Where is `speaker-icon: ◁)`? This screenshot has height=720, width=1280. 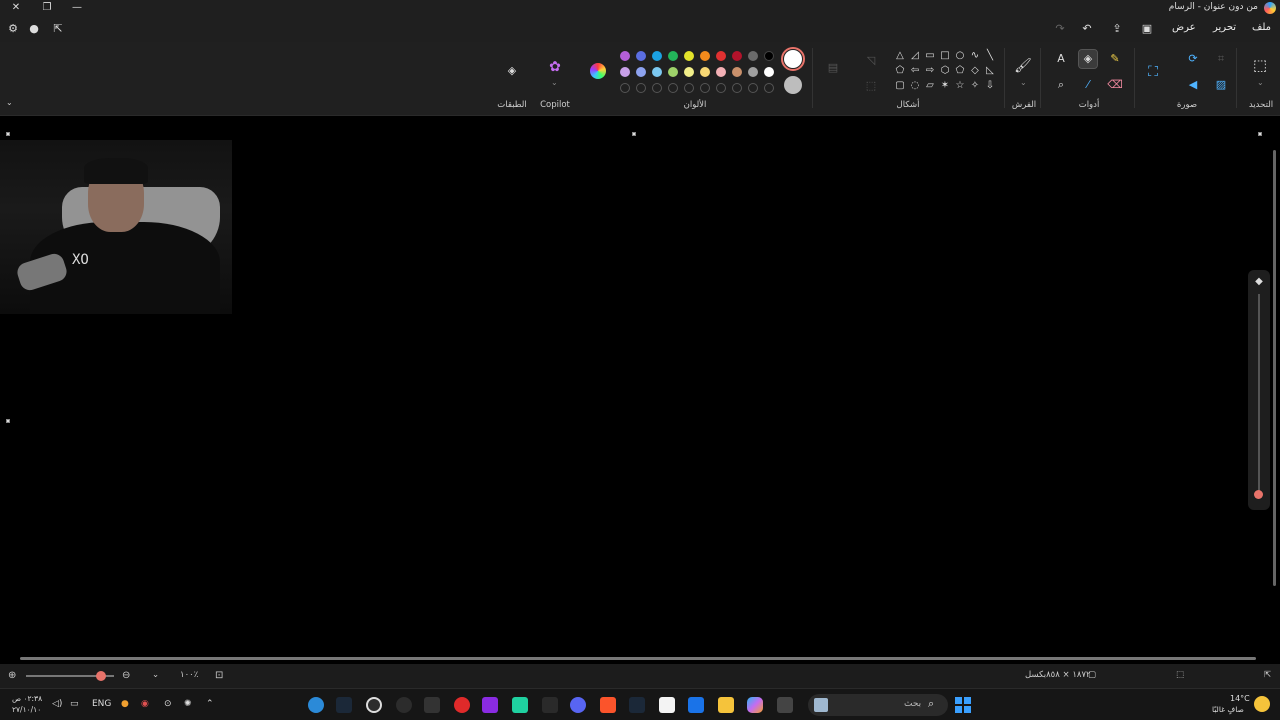
speaker-icon: ◁) is located at coordinates (57, 704).